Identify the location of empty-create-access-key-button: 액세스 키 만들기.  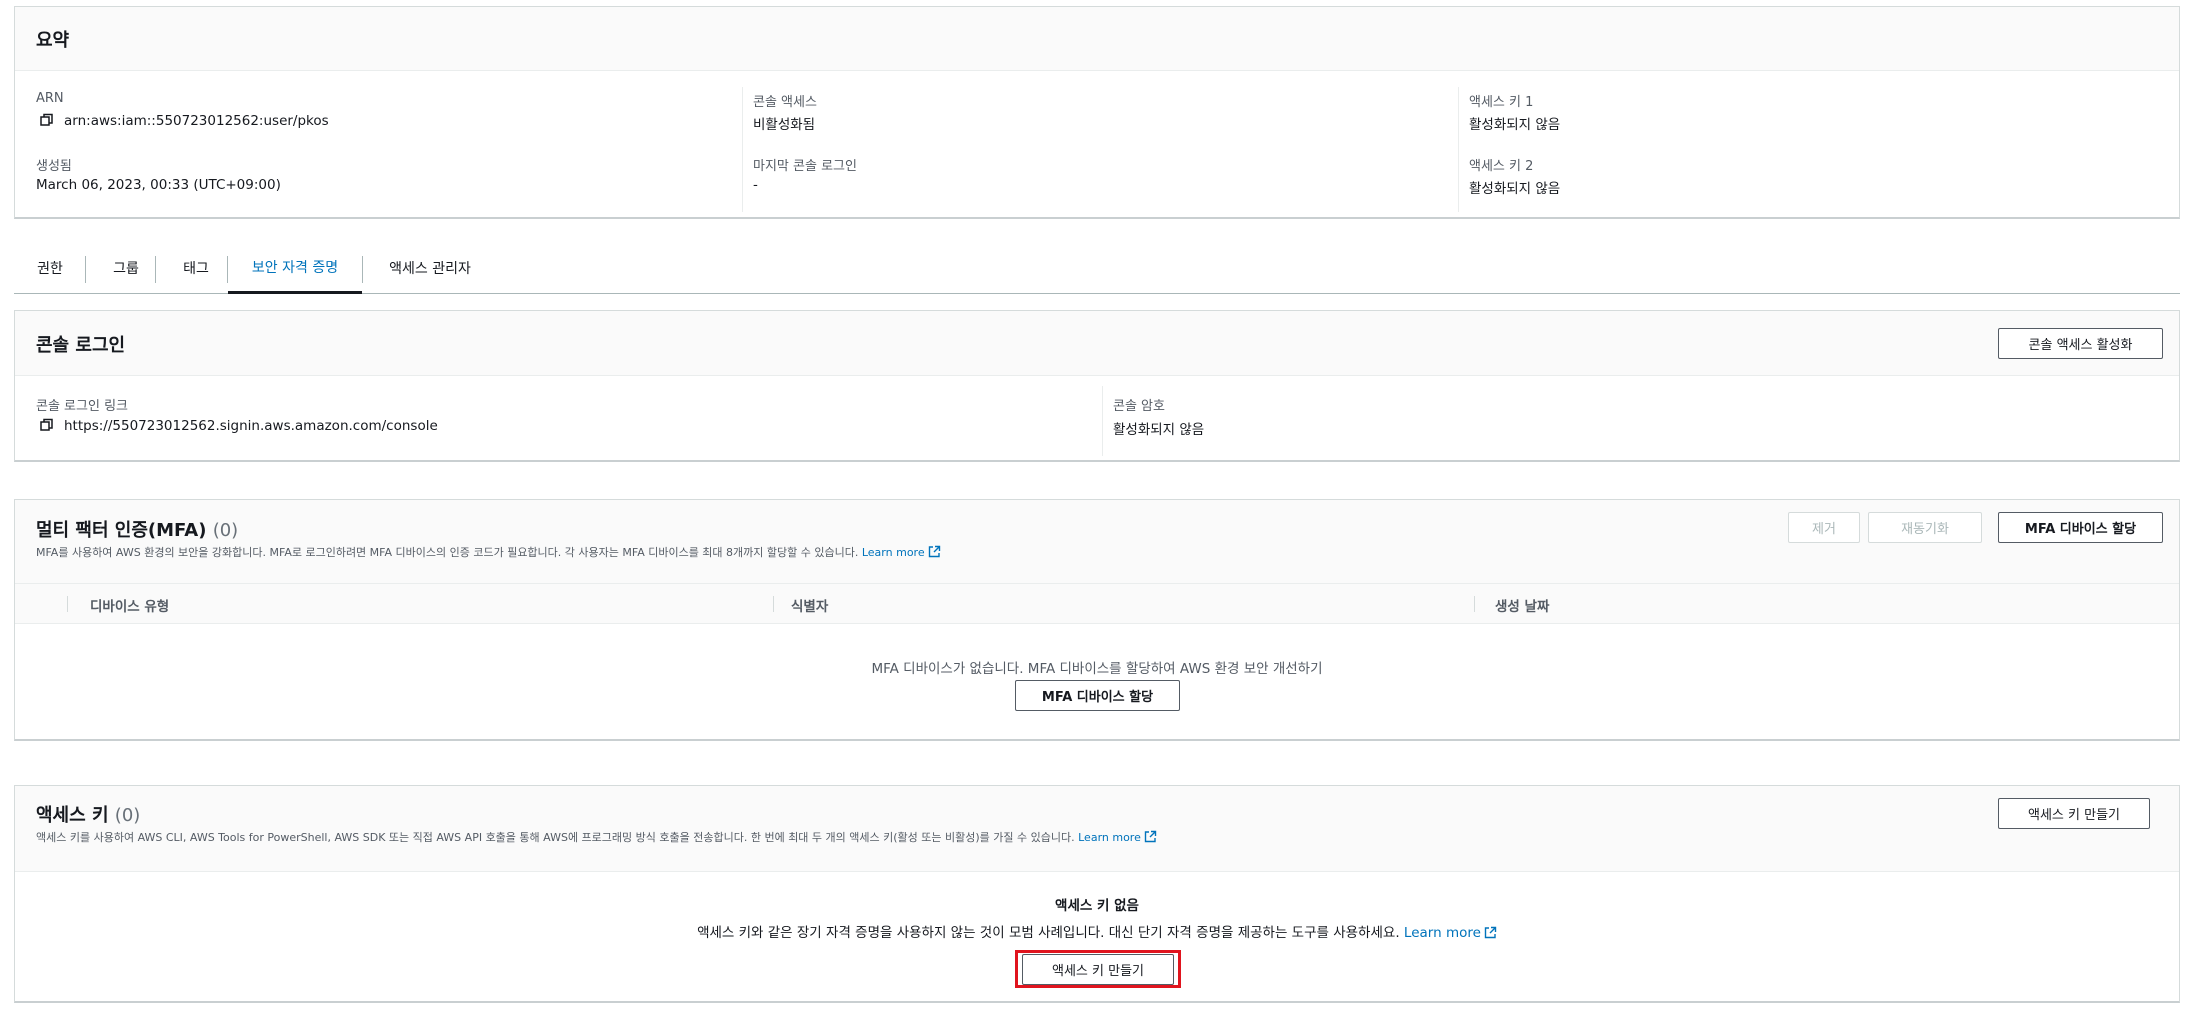
(1098, 969).